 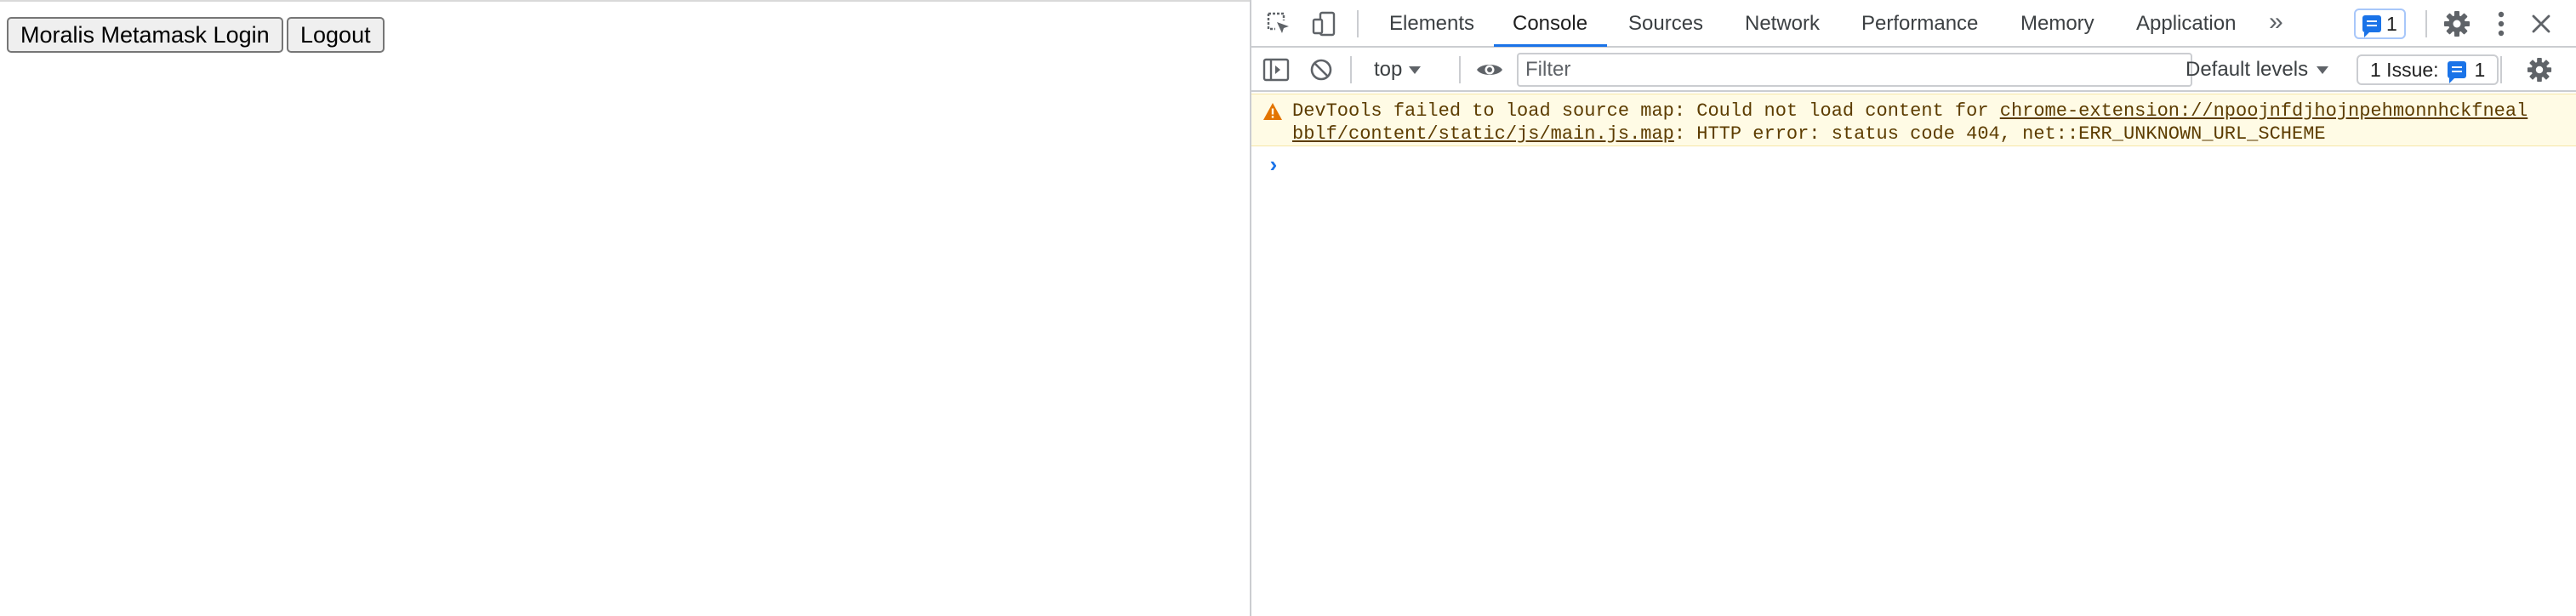 What do you see at coordinates (2186, 23) in the screenshot?
I see `tab-application: Application` at bounding box center [2186, 23].